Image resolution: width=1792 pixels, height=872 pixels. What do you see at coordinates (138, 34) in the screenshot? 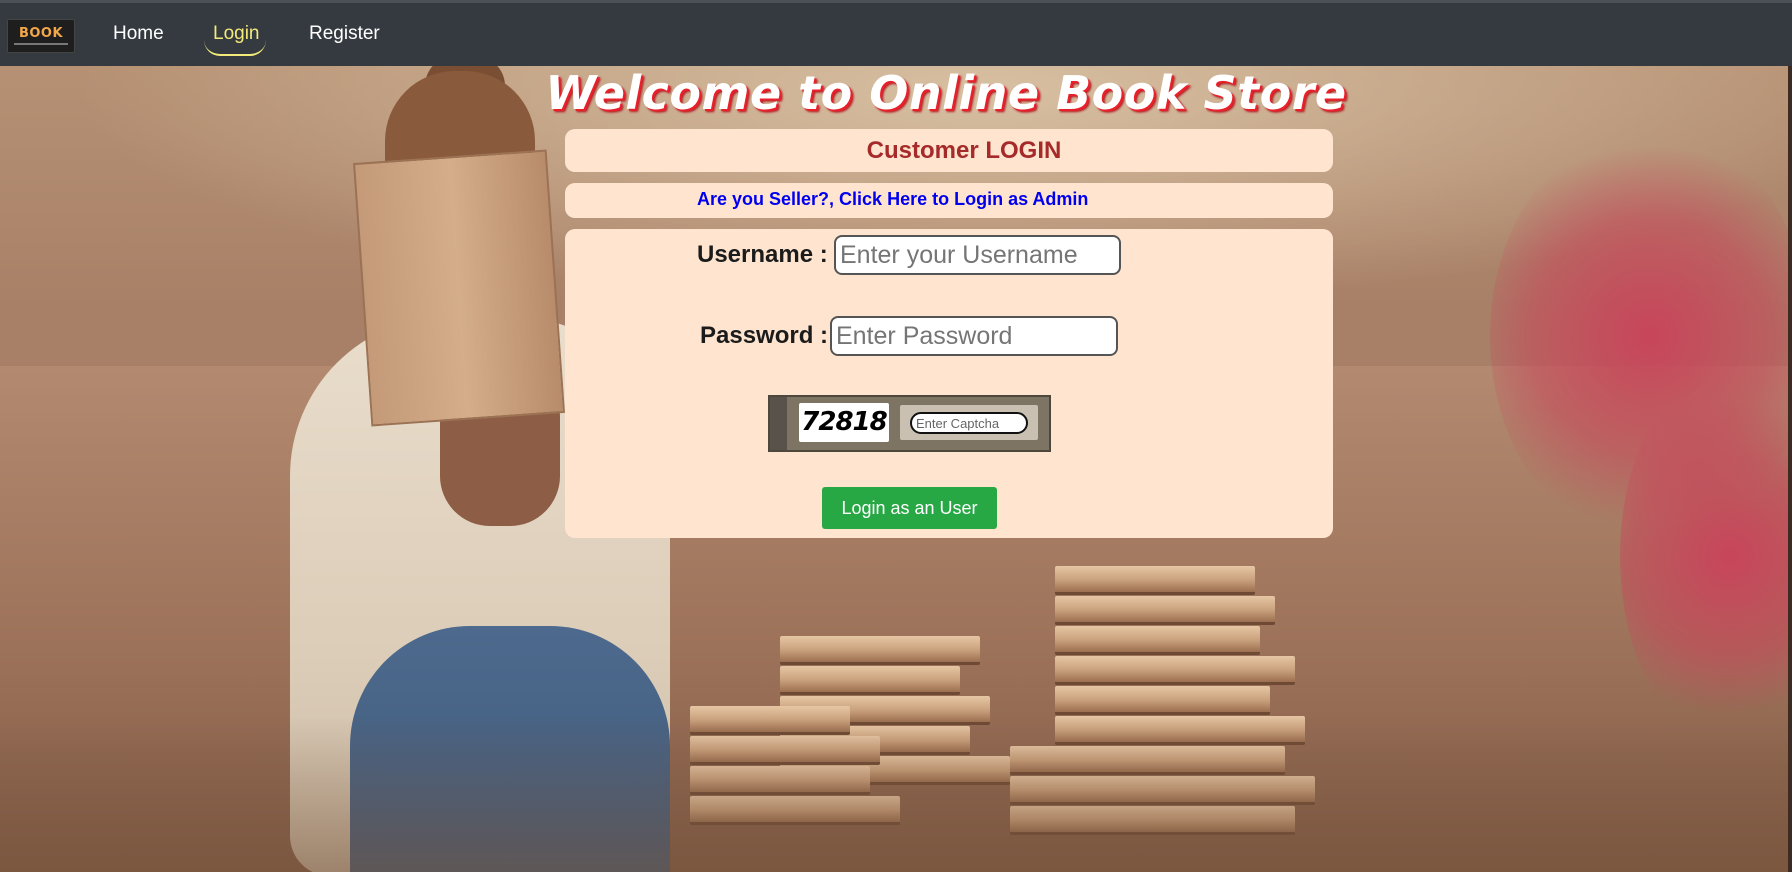
I see `nav-home-link: Home` at bounding box center [138, 34].